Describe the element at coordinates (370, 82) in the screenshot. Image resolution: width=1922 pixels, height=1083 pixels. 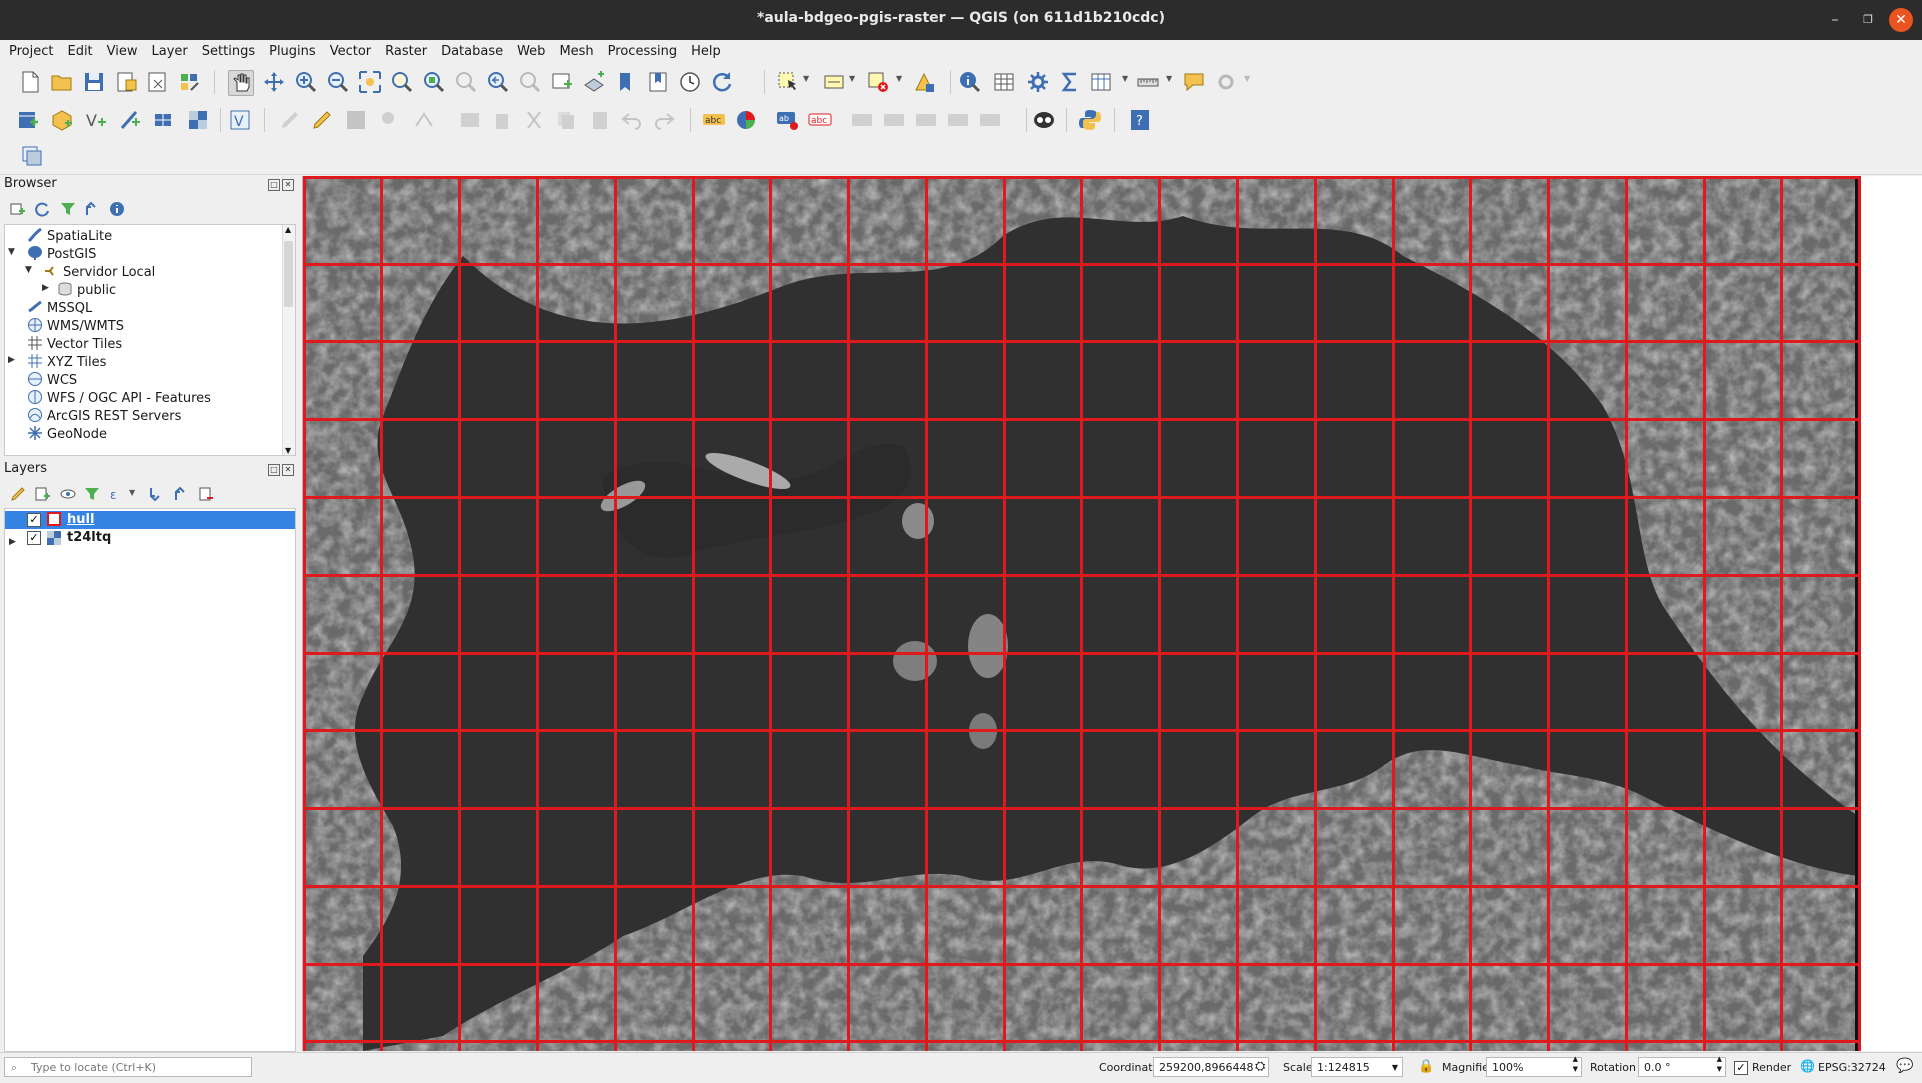
I see `zoom-full-icon` at that location.